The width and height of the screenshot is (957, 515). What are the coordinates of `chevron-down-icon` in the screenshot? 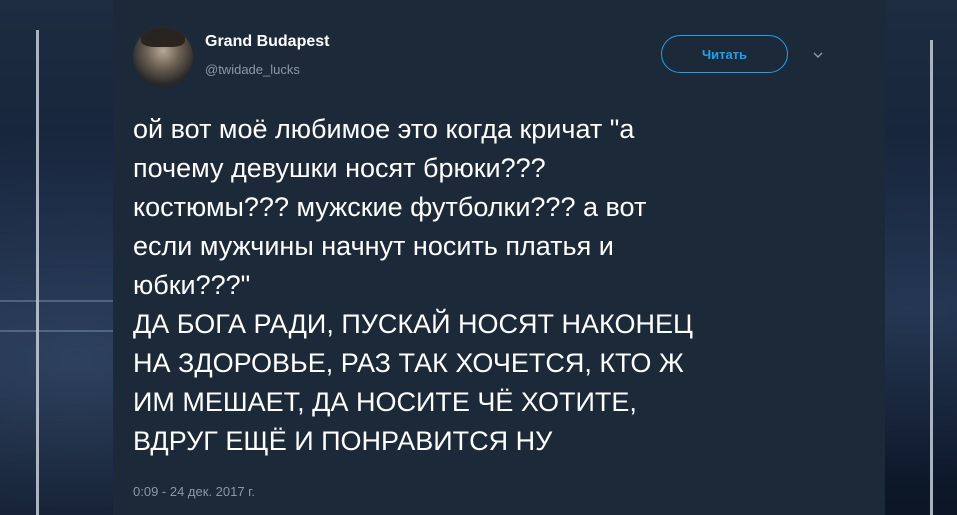 It's located at (818, 55).